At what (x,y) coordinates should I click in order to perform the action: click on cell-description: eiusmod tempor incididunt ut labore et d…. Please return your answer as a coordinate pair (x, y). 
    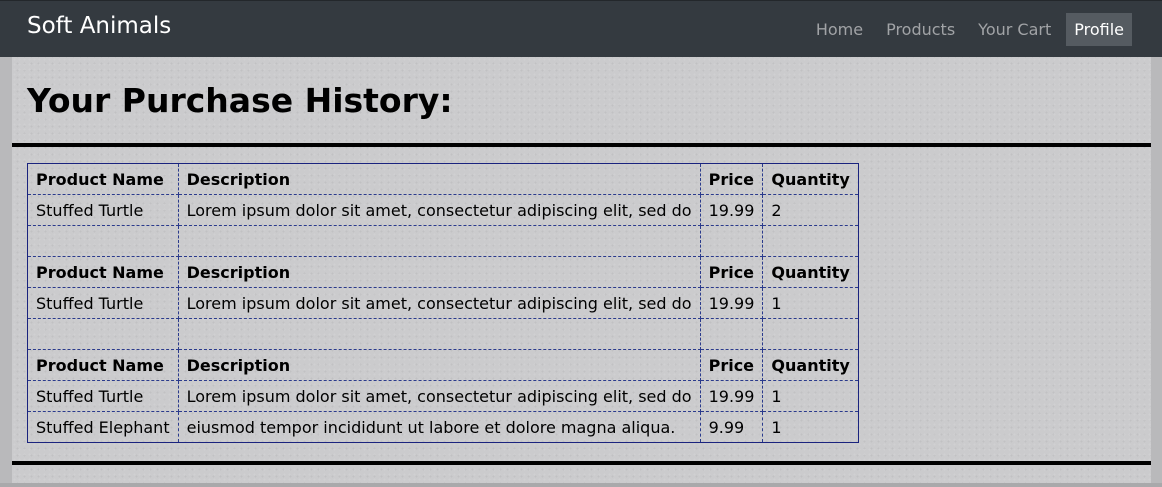
    Looking at the image, I should click on (439, 427).